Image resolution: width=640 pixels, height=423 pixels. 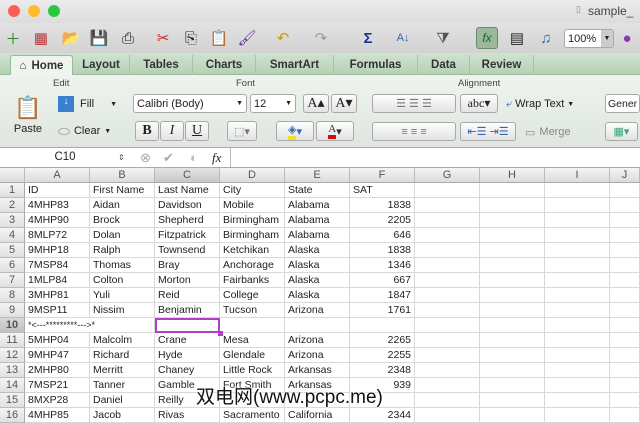 What do you see at coordinates (12, 190) in the screenshot?
I see `row-header-1: 1` at bounding box center [12, 190].